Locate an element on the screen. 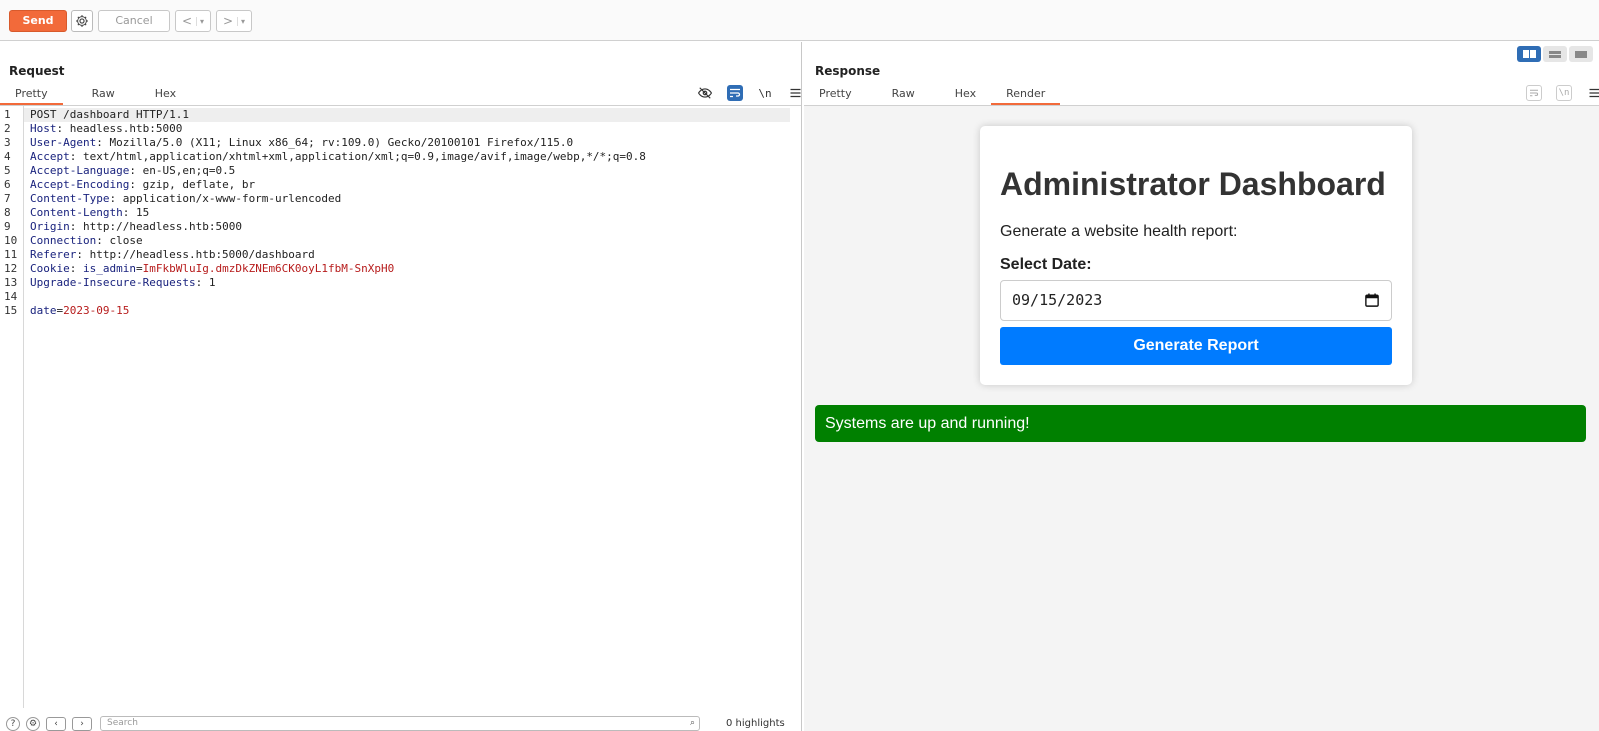  line-number: 12 is located at coordinates (11, 268).